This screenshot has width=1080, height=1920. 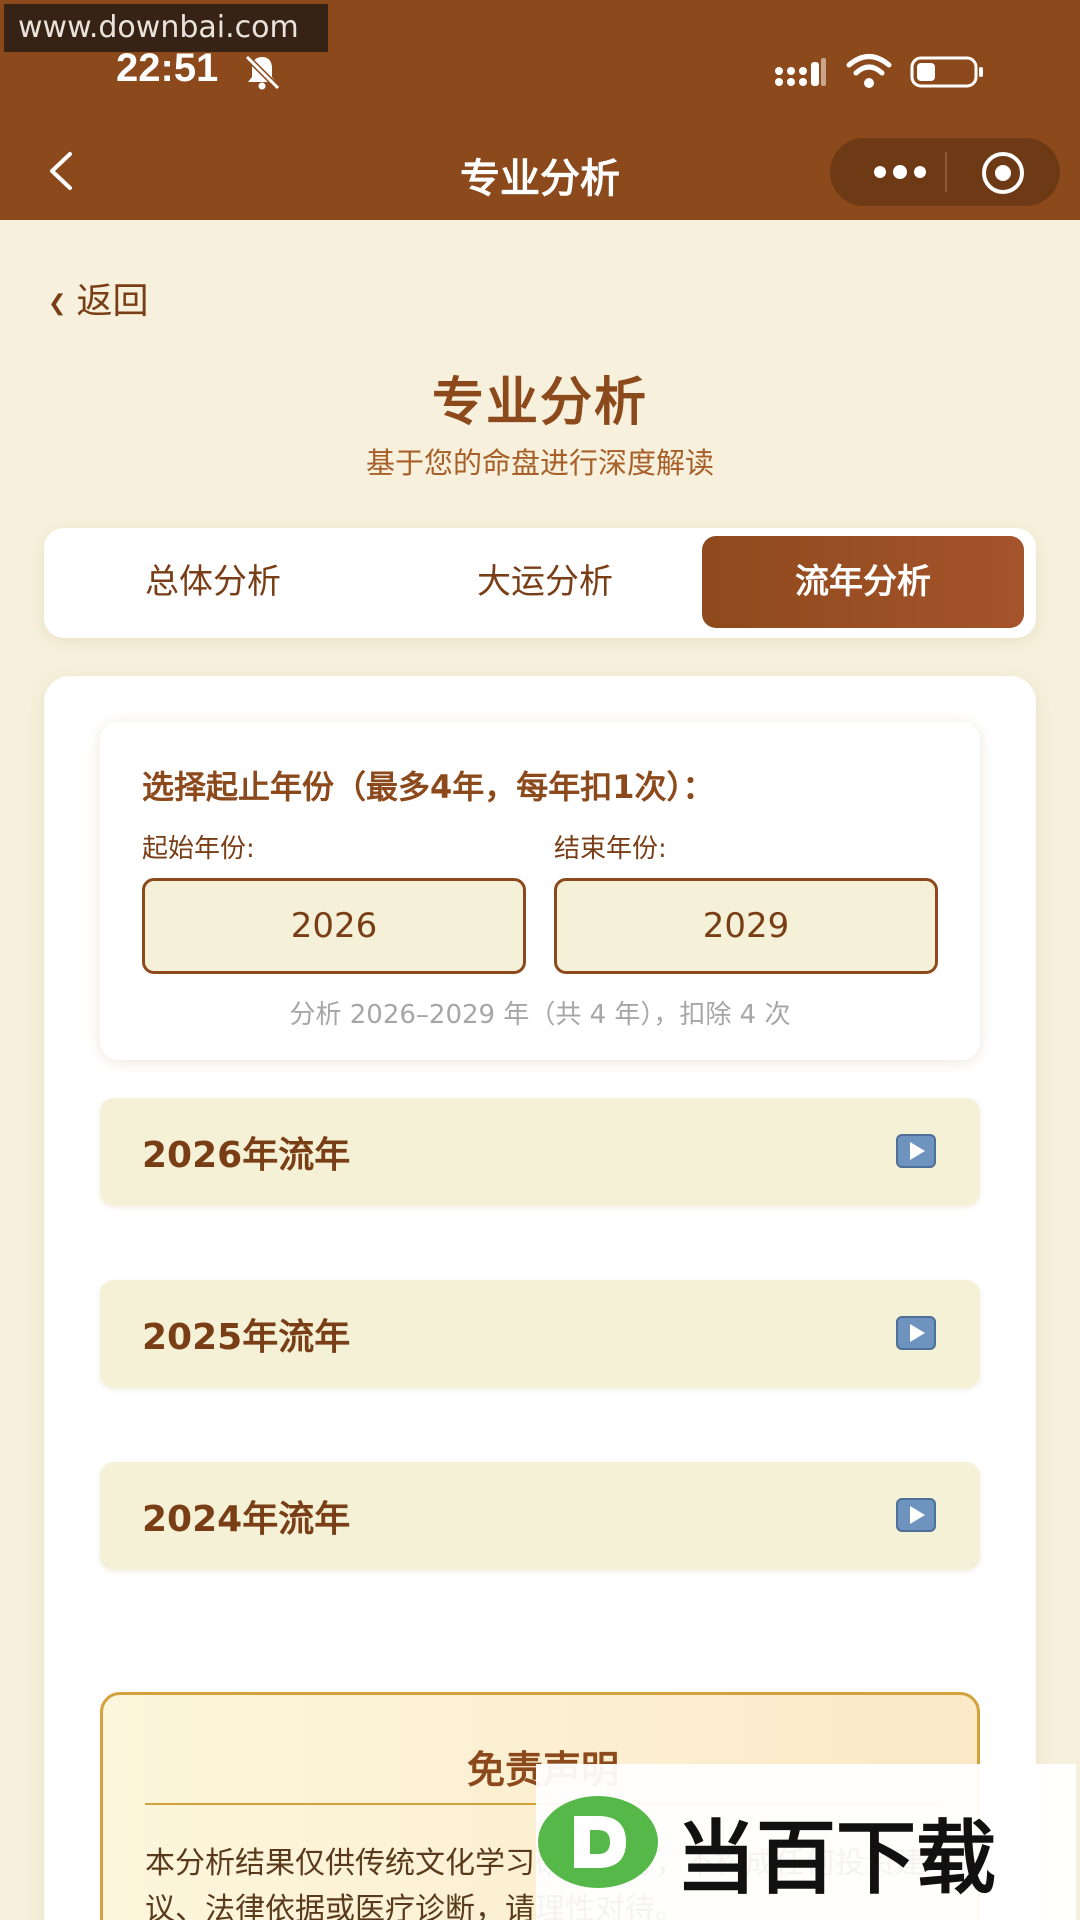 I want to click on capsule-divider, so click(x=946, y=172).